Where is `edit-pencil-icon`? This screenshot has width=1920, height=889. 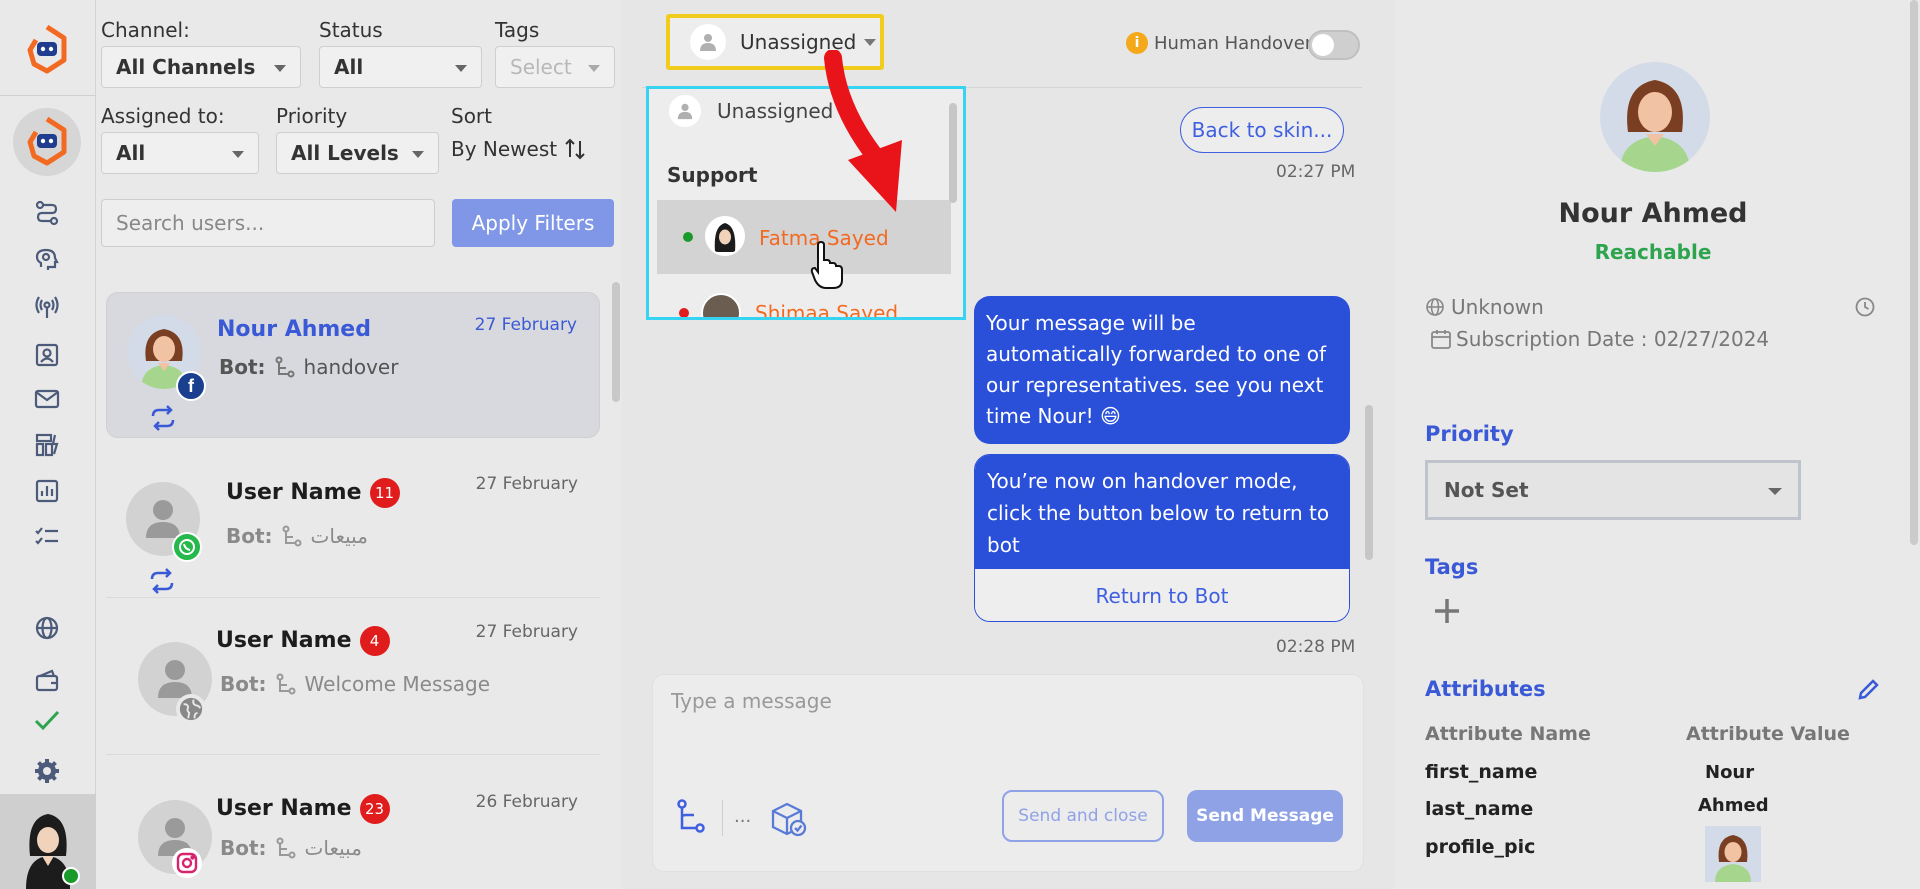 edit-pencil-icon is located at coordinates (1868, 692).